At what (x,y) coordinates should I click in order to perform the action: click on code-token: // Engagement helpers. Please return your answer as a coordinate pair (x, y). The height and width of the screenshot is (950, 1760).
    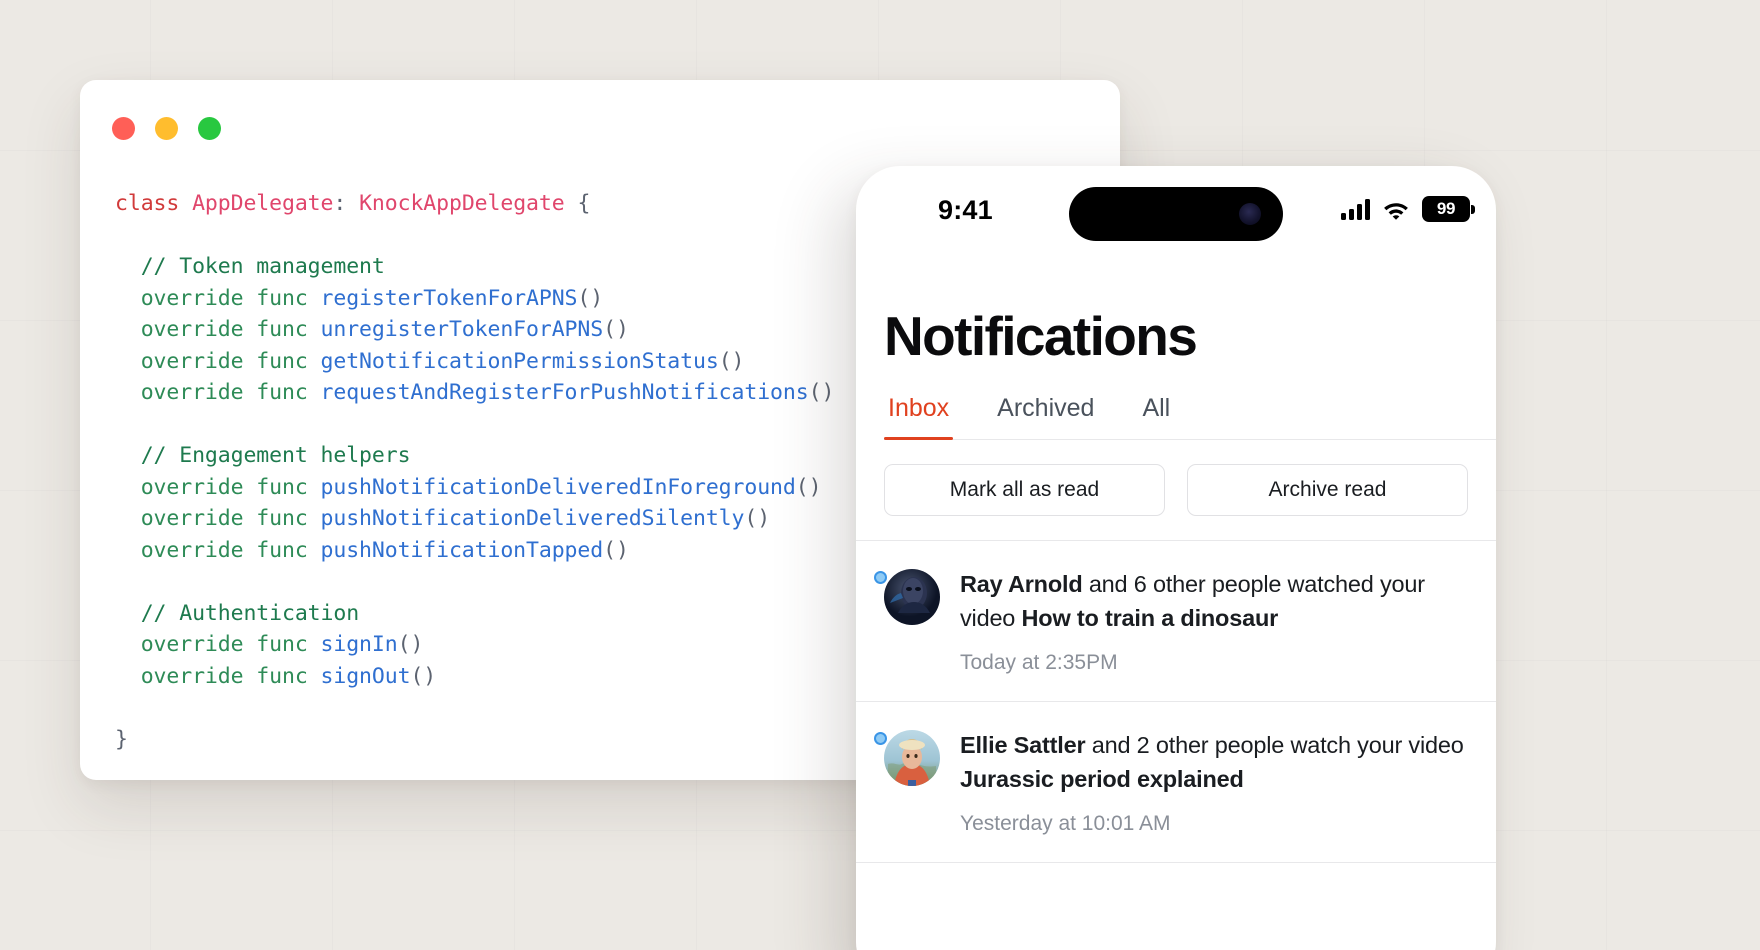
    Looking at the image, I should click on (263, 455).